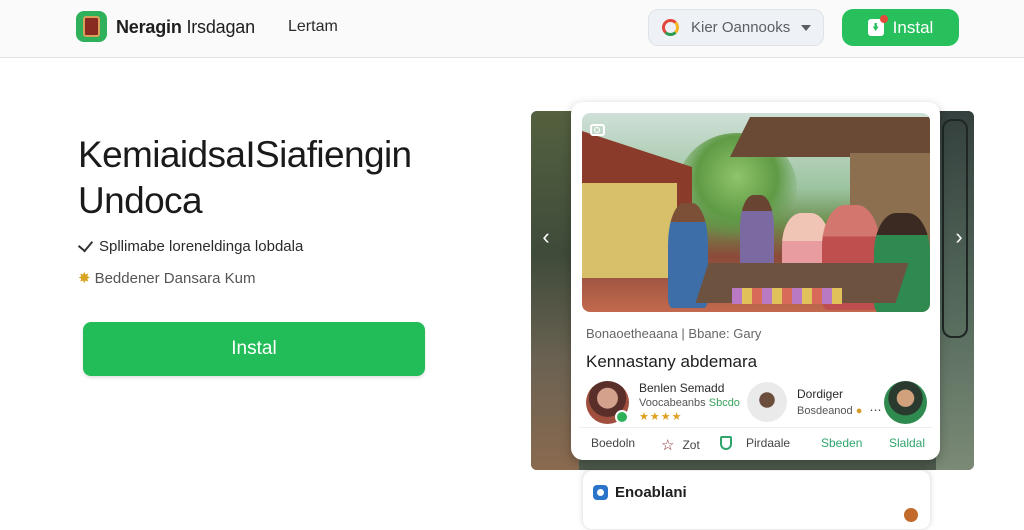 The width and height of the screenshot is (1024, 530). Describe the element at coordinates (875, 410) in the screenshot. I see `more-icon: ⋯` at that location.